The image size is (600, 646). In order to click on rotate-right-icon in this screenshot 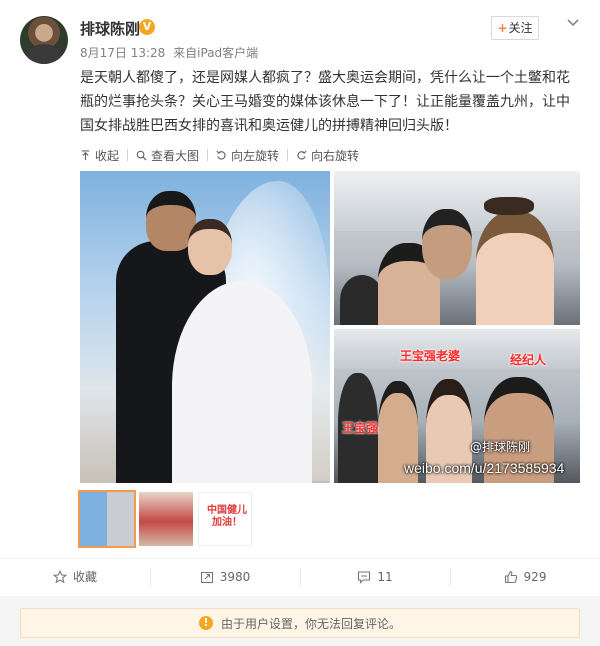, I will do `click(302, 155)`.